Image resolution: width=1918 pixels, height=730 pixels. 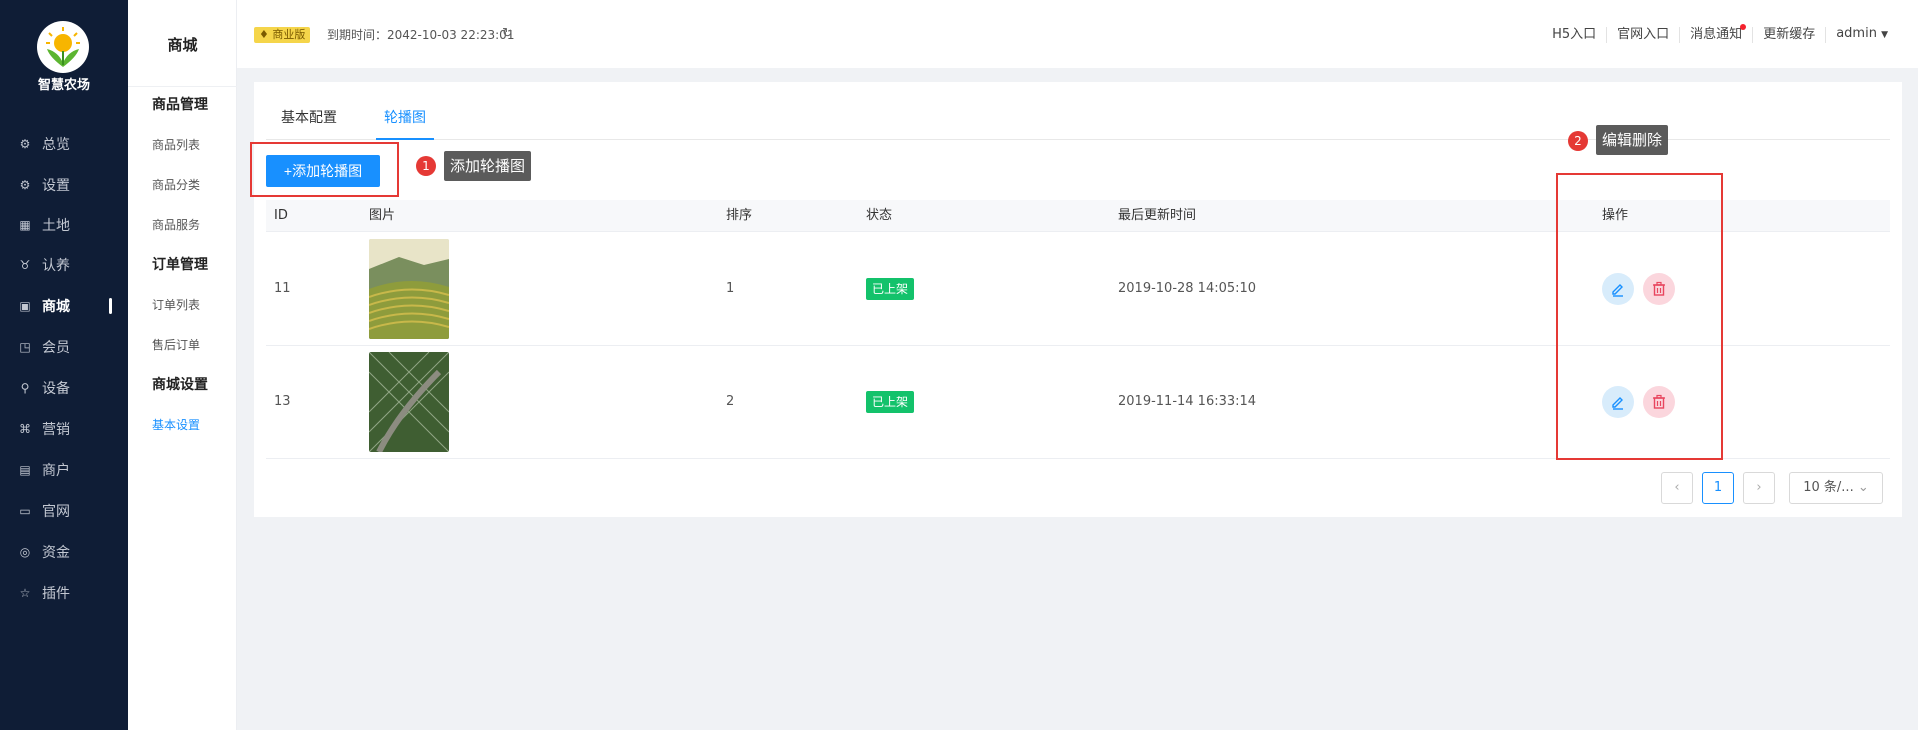 I want to click on sidebar-item-label: 土地, so click(x=56, y=226).